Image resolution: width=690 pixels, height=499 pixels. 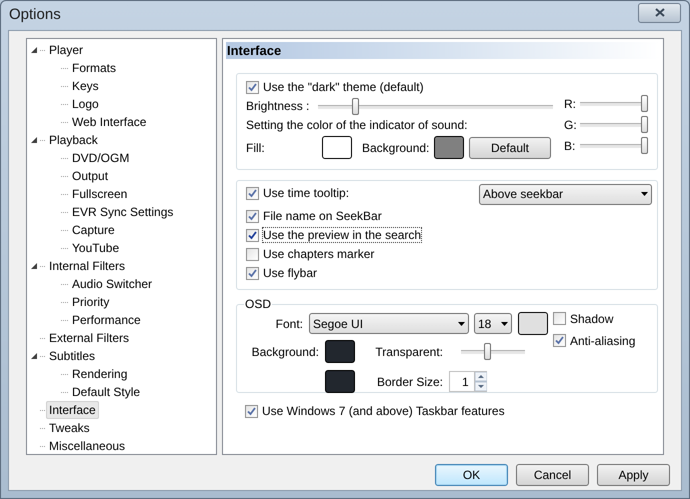 What do you see at coordinates (493, 323) in the screenshot?
I see `size-dropdown: 18` at bounding box center [493, 323].